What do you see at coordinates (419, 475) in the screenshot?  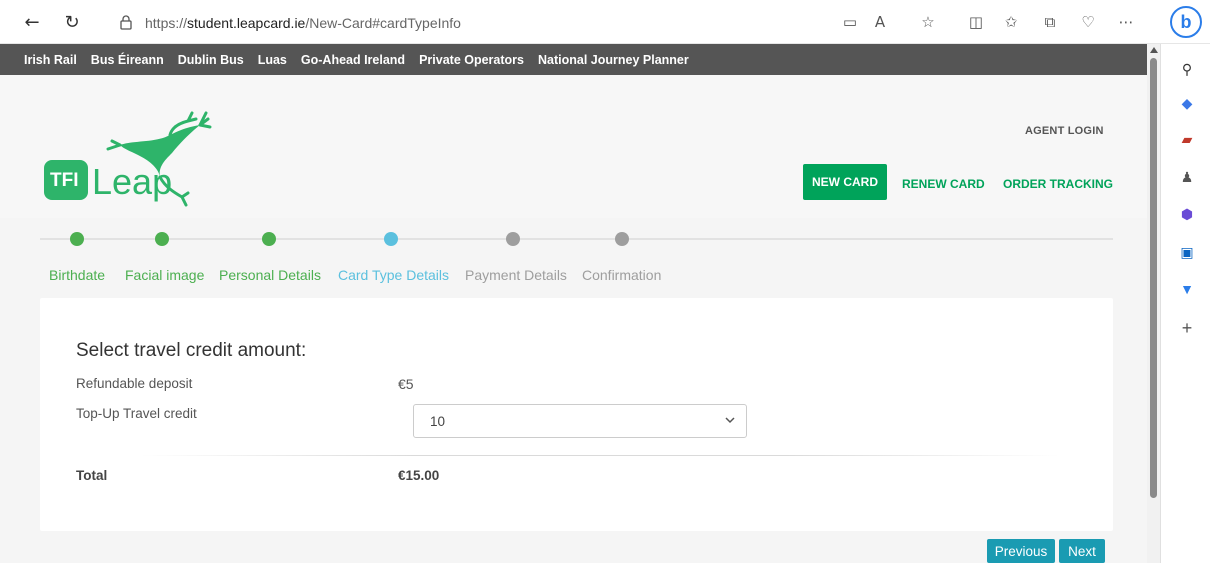 I see `total-value: €15.00` at bounding box center [419, 475].